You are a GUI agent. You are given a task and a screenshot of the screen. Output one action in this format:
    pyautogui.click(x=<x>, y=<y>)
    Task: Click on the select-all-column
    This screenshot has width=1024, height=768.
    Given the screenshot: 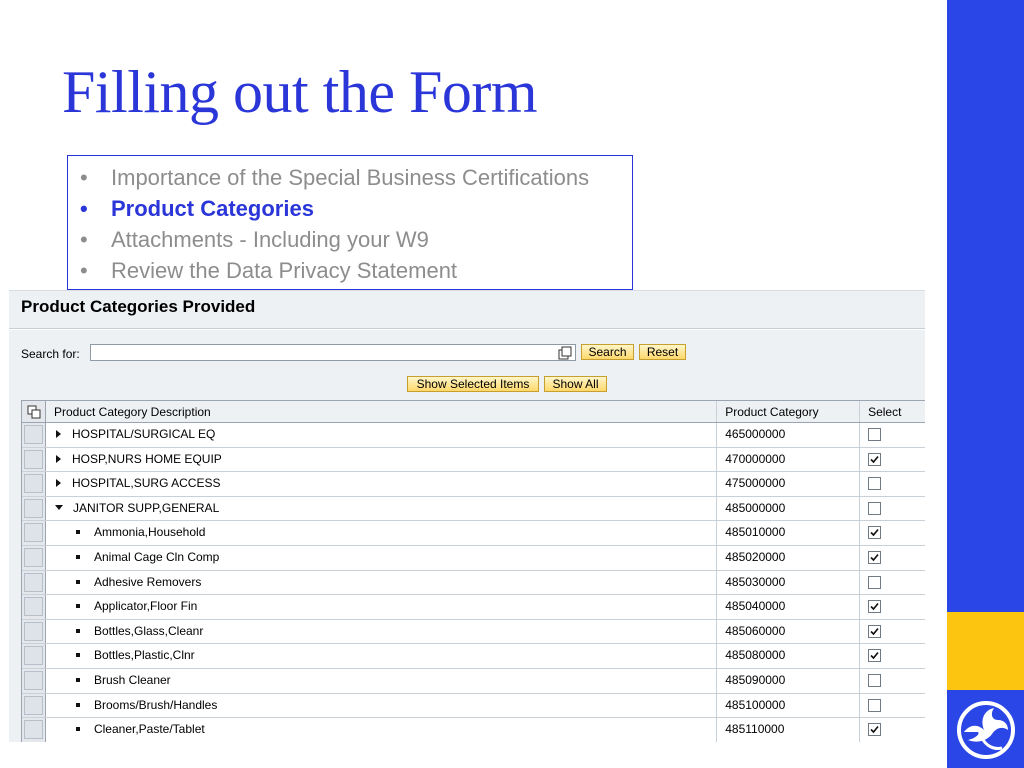 What is the action you would take?
    pyautogui.click(x=34, y=411)
    